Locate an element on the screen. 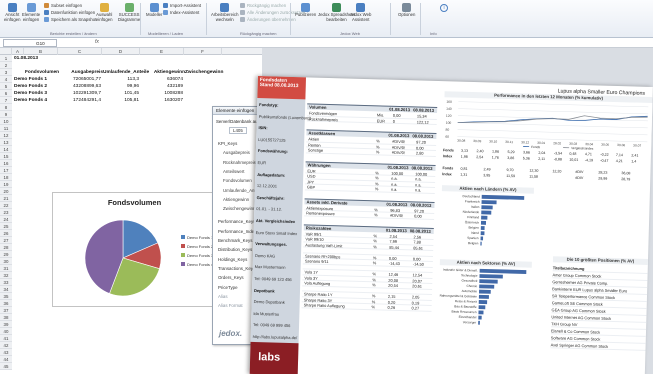  cell: Ausgabepreis is located at coordinates (81, 72).